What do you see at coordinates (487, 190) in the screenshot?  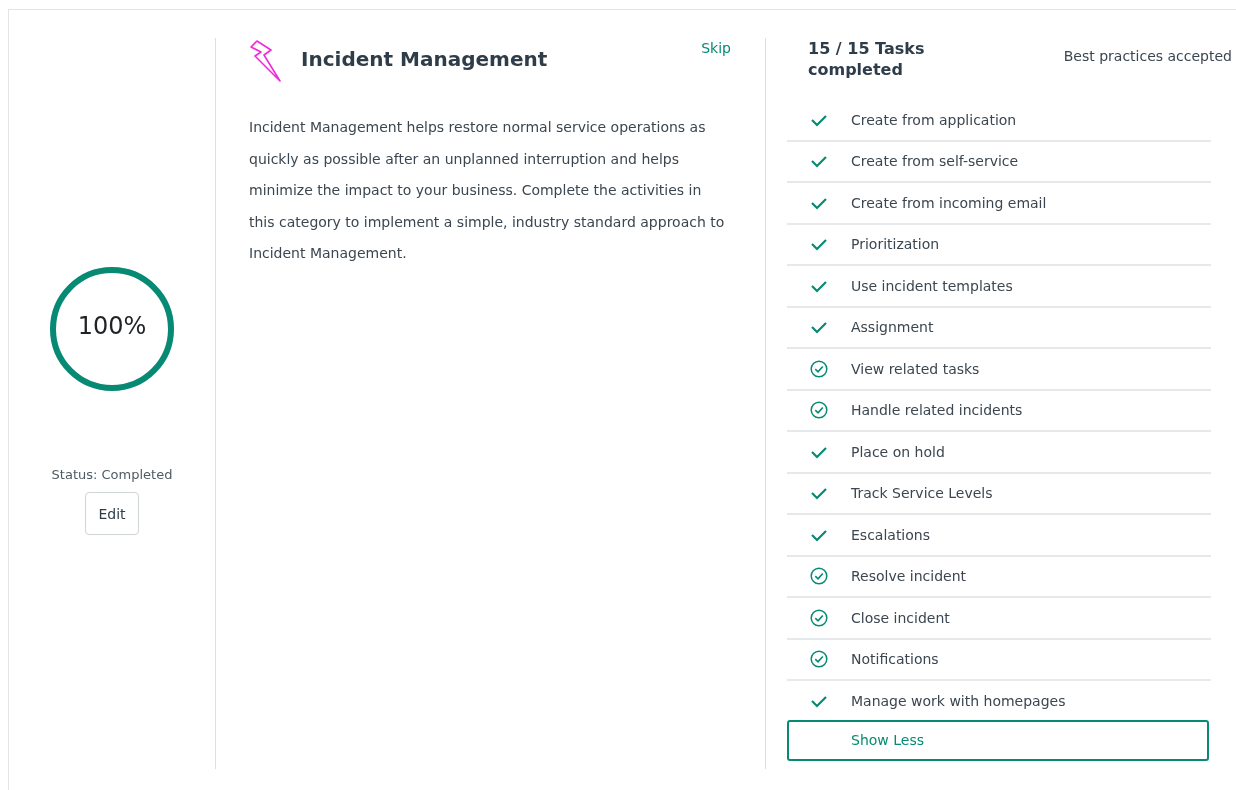 I see `category-description: Incident Management helps restore normal service operations as quickly as possible after an unplanned interruption and helps minimize the impact to your business. Complete the activities in this category to implement a simple, industry standard approach to Incident Management.` at bounding box center [487, 190].